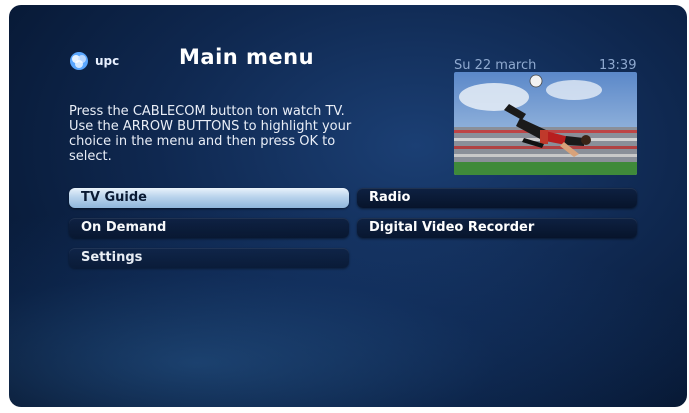  Describe the element at coordinates (497, 198) in the screenshot. I see `radio-button: Radio` at that location.